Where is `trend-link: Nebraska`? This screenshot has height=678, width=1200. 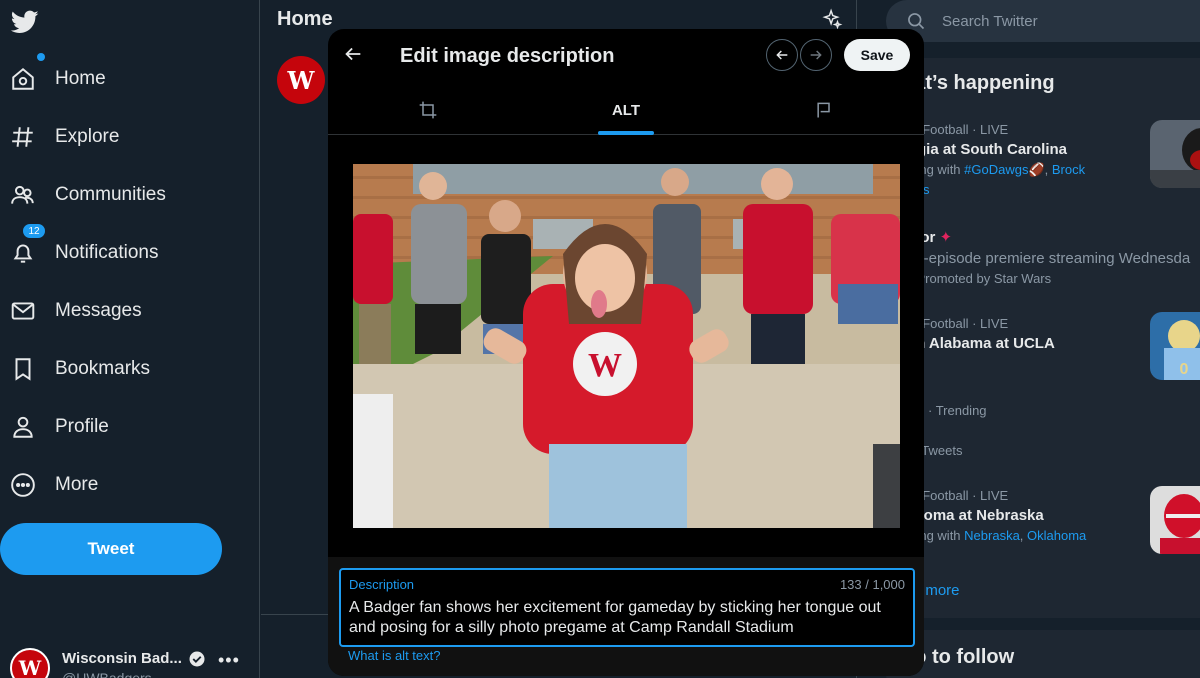
trend-link: Nebraska is located at coordinates (992, 535).